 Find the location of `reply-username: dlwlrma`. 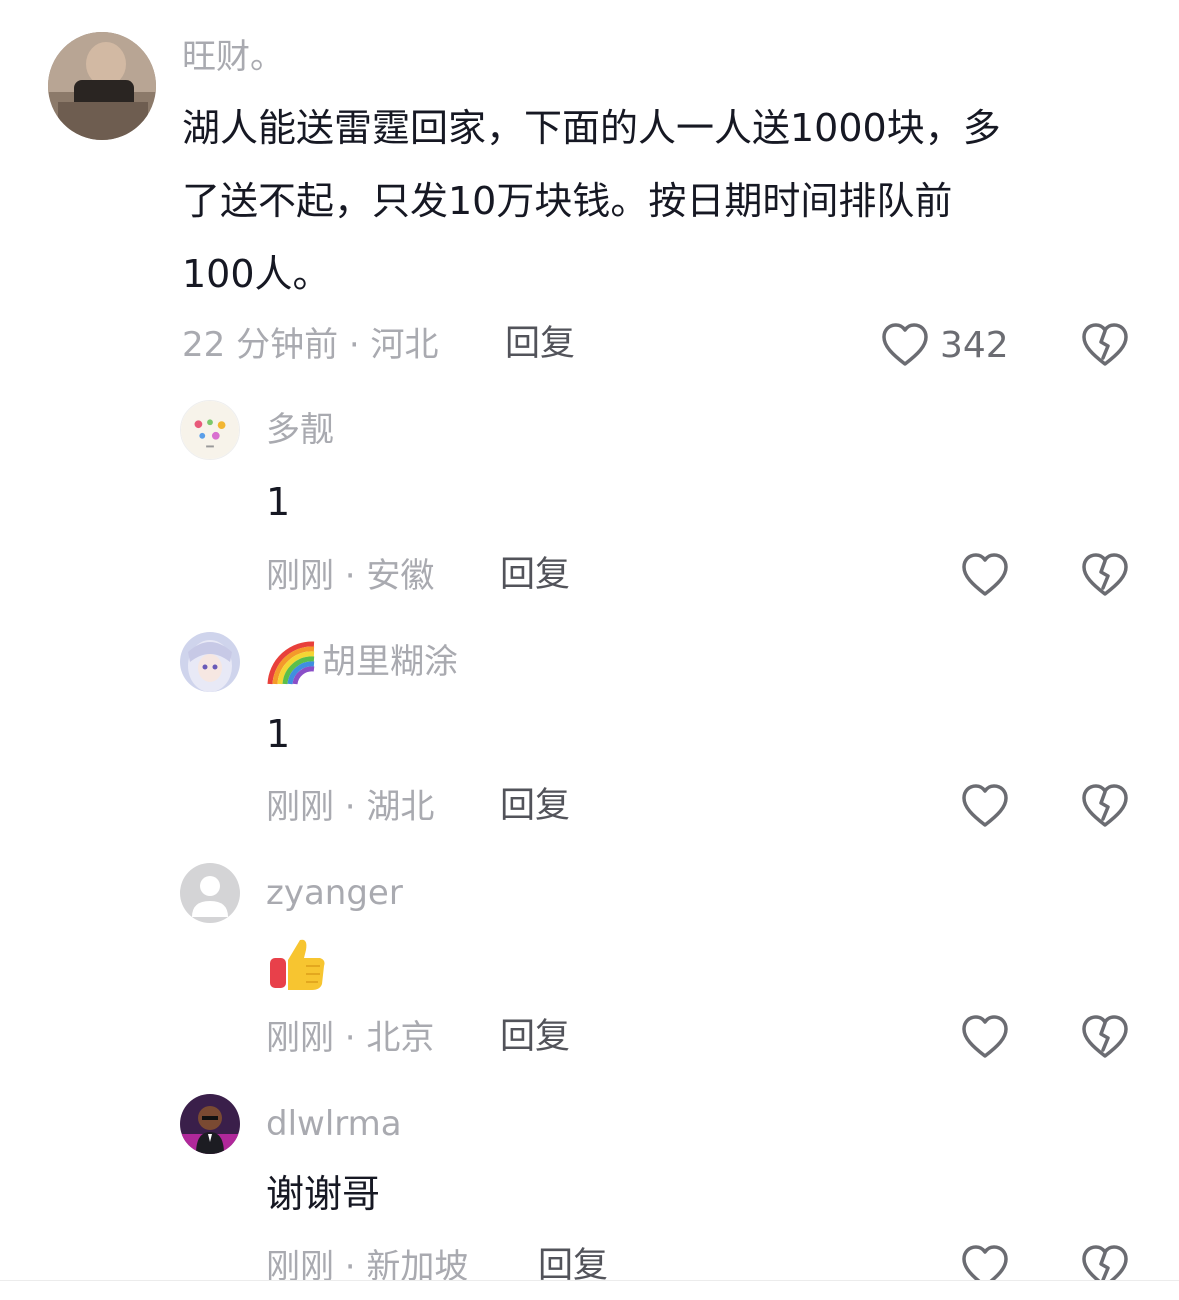

reply-username: dlwlrma is located at coordinates (334, 1124).